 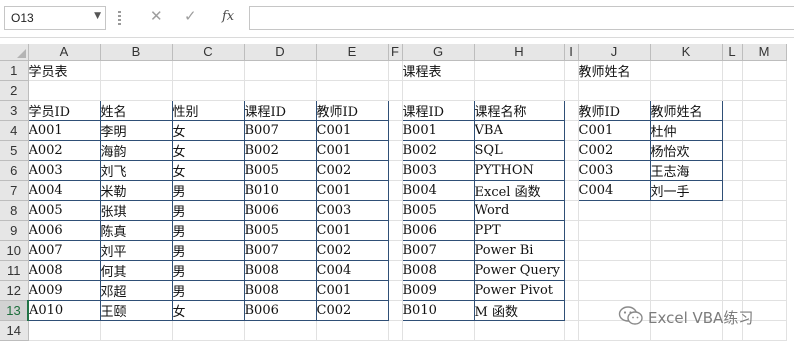 I want to click on row-header-11: 11, so click(x=14, y=270).